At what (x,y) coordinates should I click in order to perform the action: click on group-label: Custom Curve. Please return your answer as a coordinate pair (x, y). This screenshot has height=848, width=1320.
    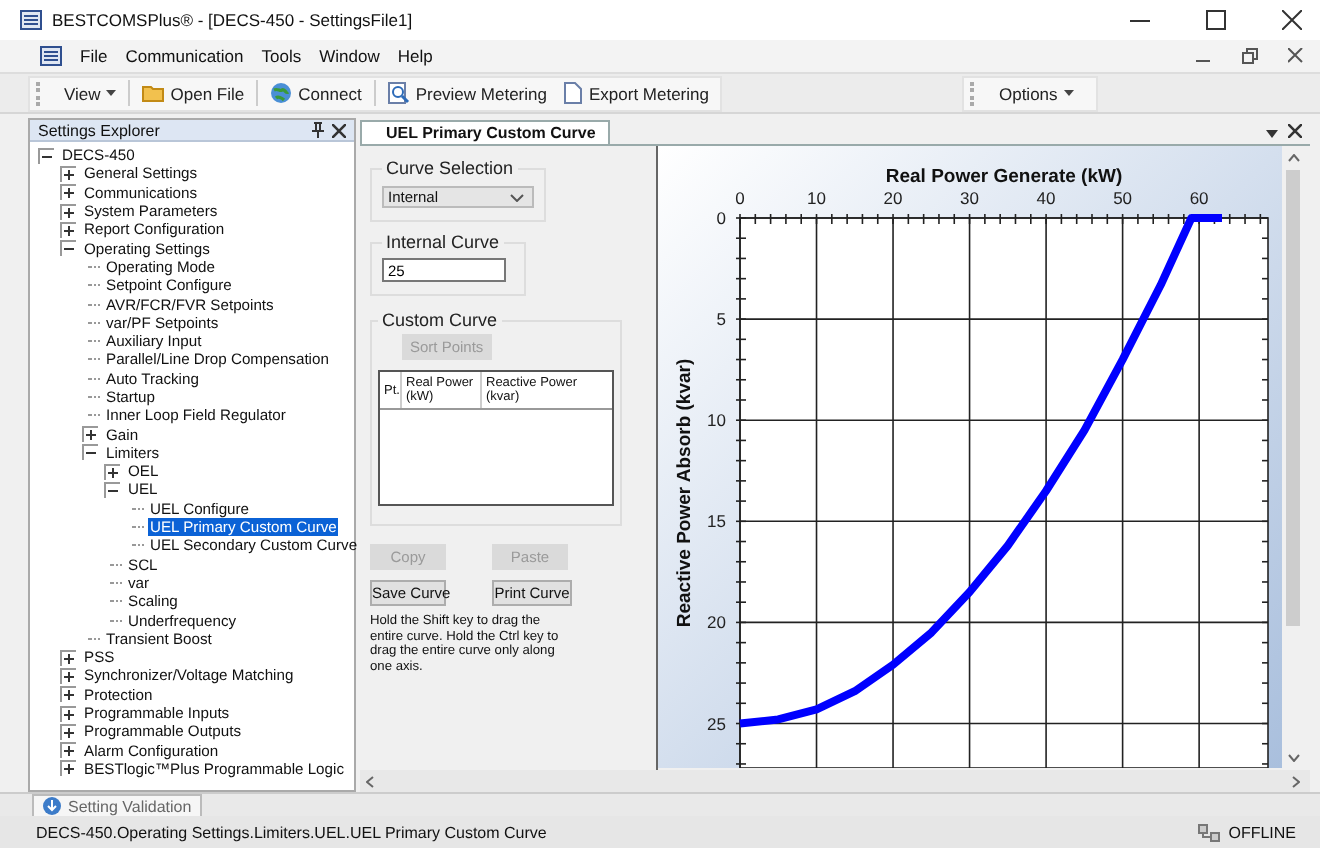
    Looking at the image, I should click on (440, 320).